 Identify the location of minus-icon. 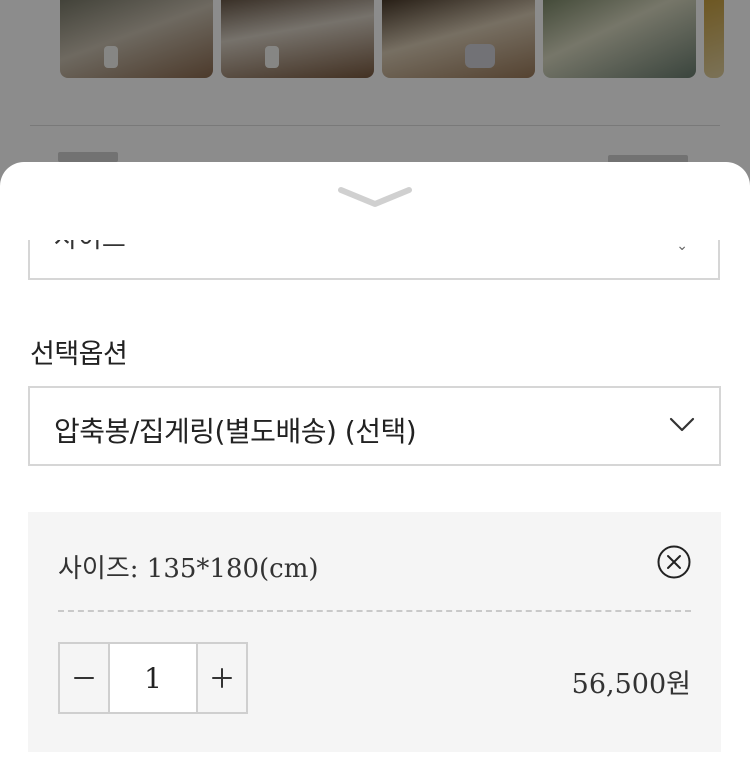
(84, 678).